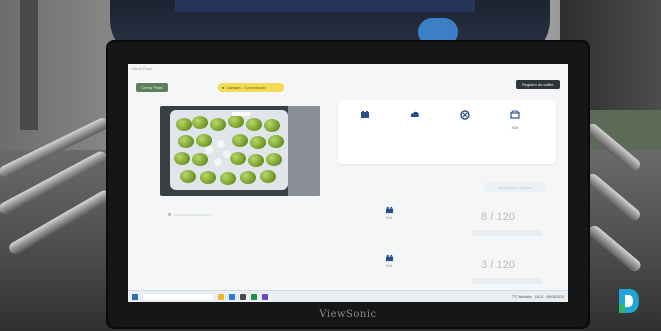 This screenshot has width=661, height=331. I want to click on weather-text: 7°C Nublado, so click(522, 297).